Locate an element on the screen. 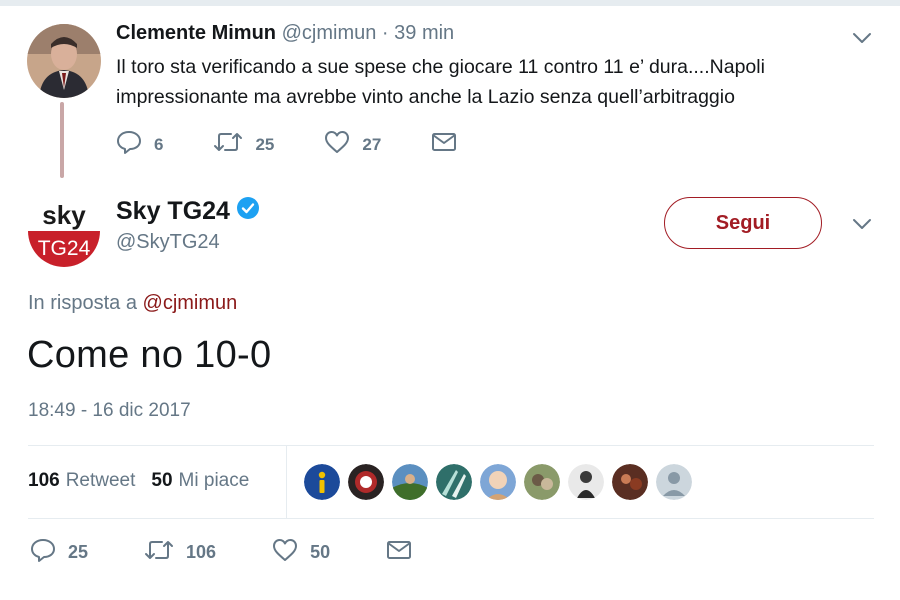 The width and height of the screenshot is (900, 600). svg-text: sky is located at coordinates (64, 215).